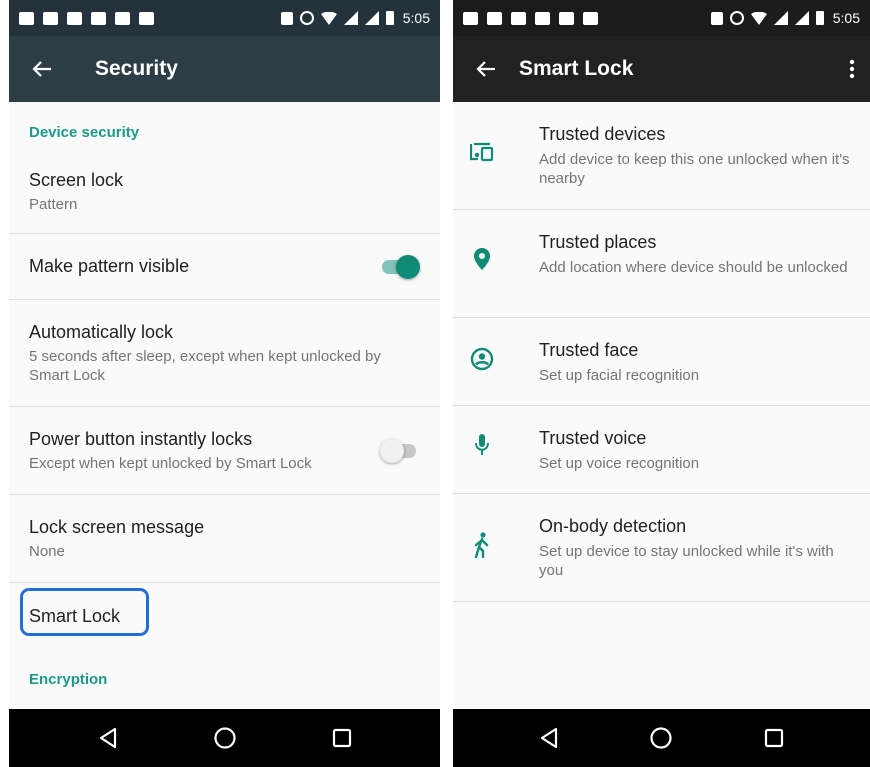 The height and width of the screenshot is (767, 870). What do you see at coordinates (481, 545) in the screenshot?
I see `walking-person-icon` at bounding box center [481, 545].